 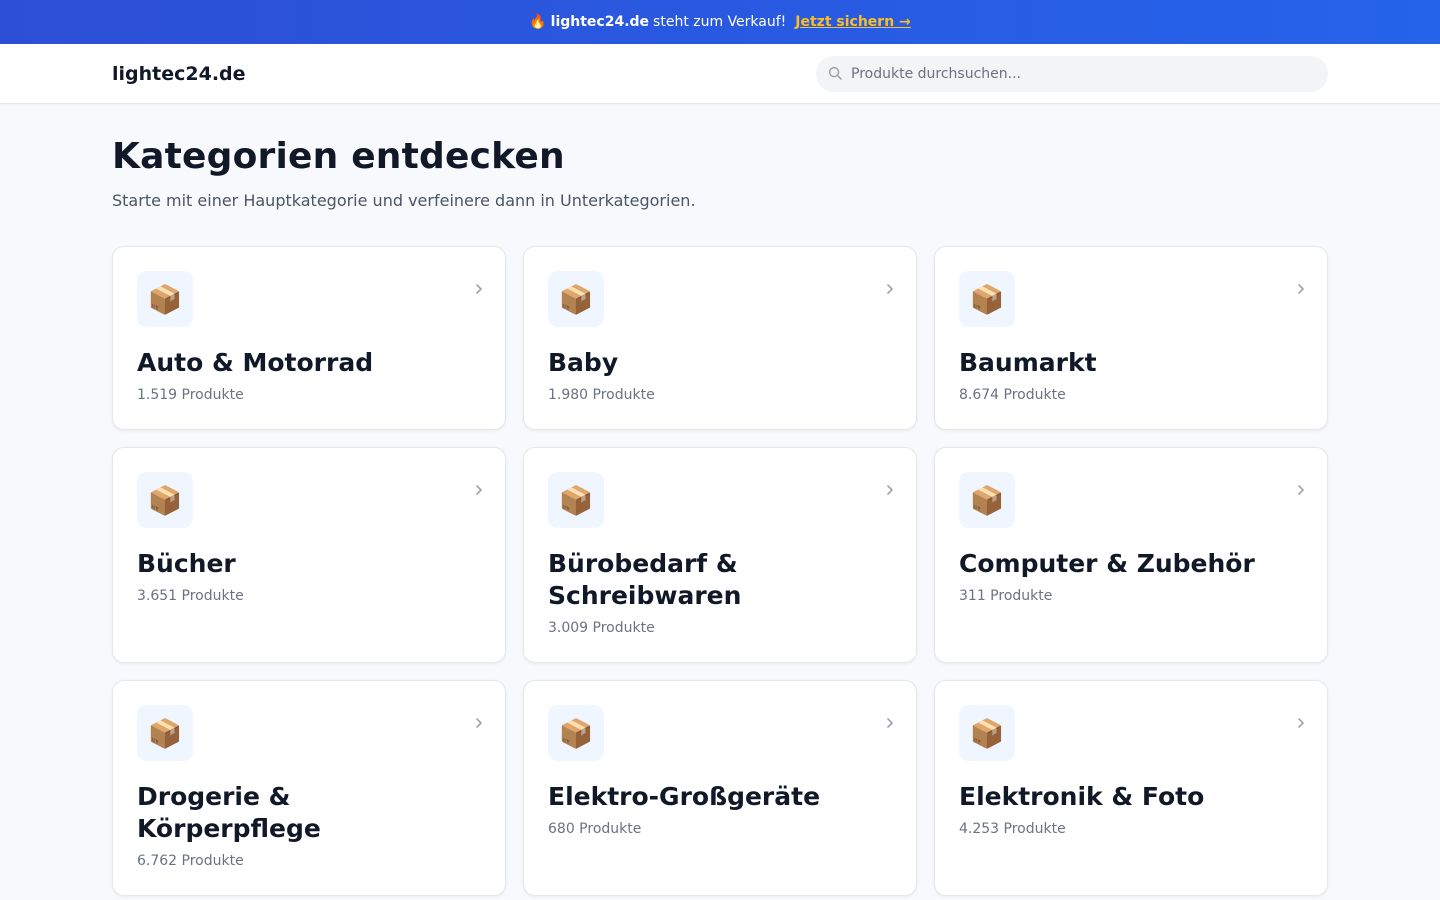 I want to click on category-count: 1.519 Produkte, so click(x=190, y=395).